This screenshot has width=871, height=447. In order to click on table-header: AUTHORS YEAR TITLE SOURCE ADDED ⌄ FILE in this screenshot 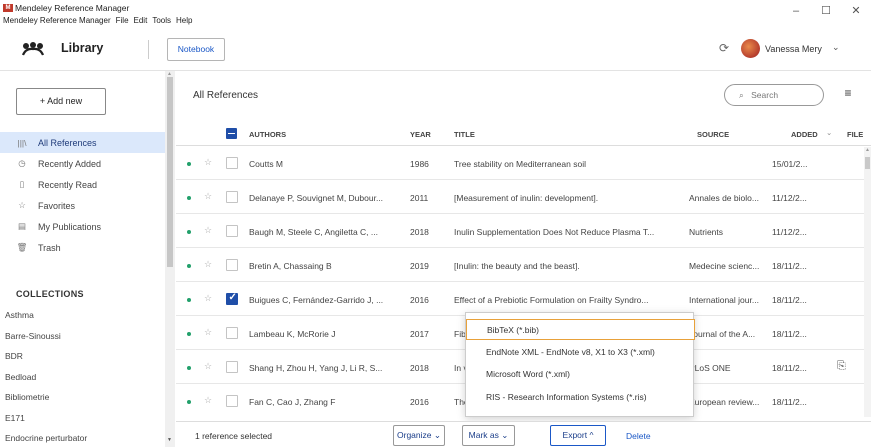, I will do `click(523, 133)`.